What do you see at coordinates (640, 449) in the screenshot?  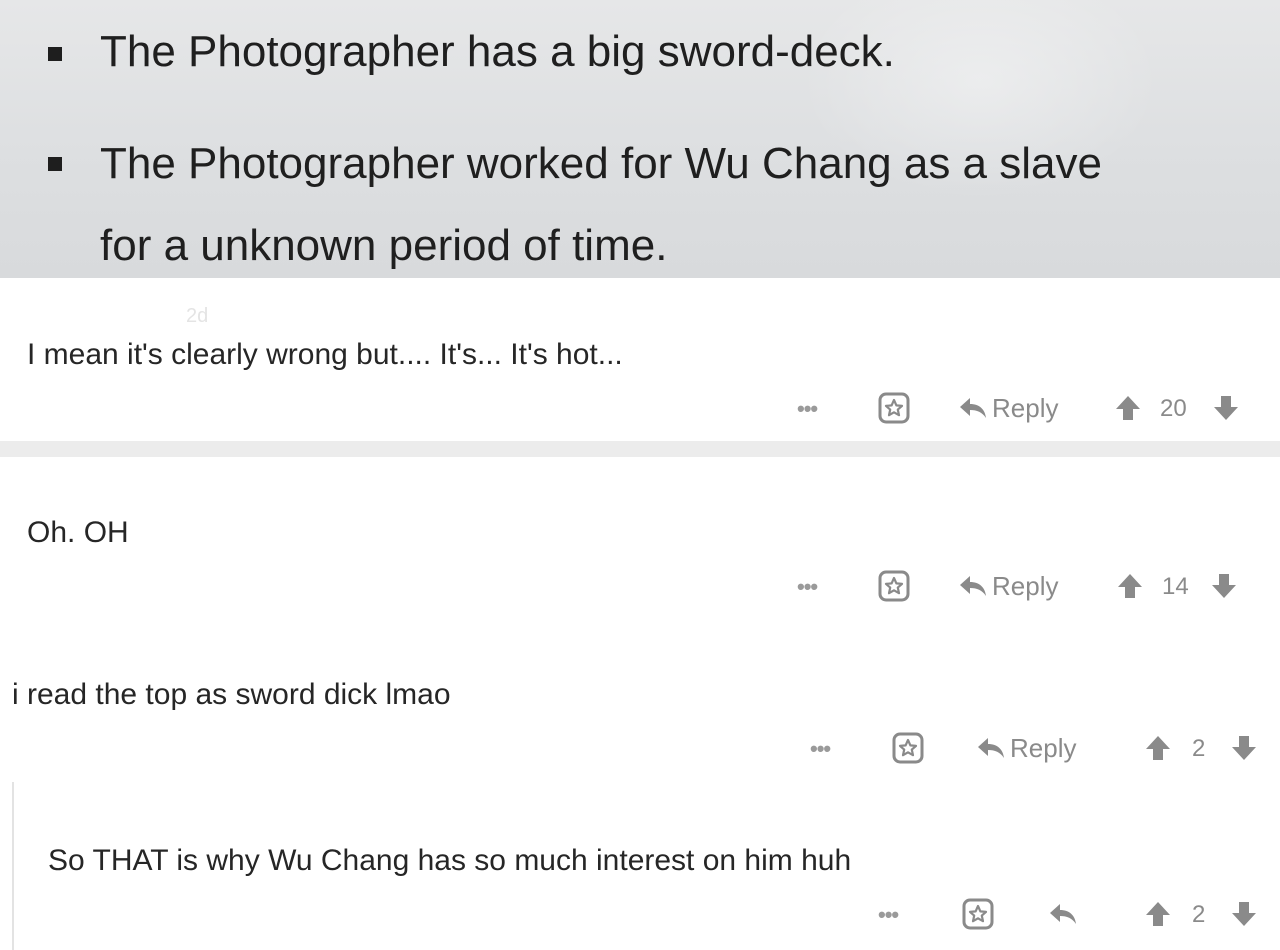 I see `comment-divider` at bounding box center [640, 449].